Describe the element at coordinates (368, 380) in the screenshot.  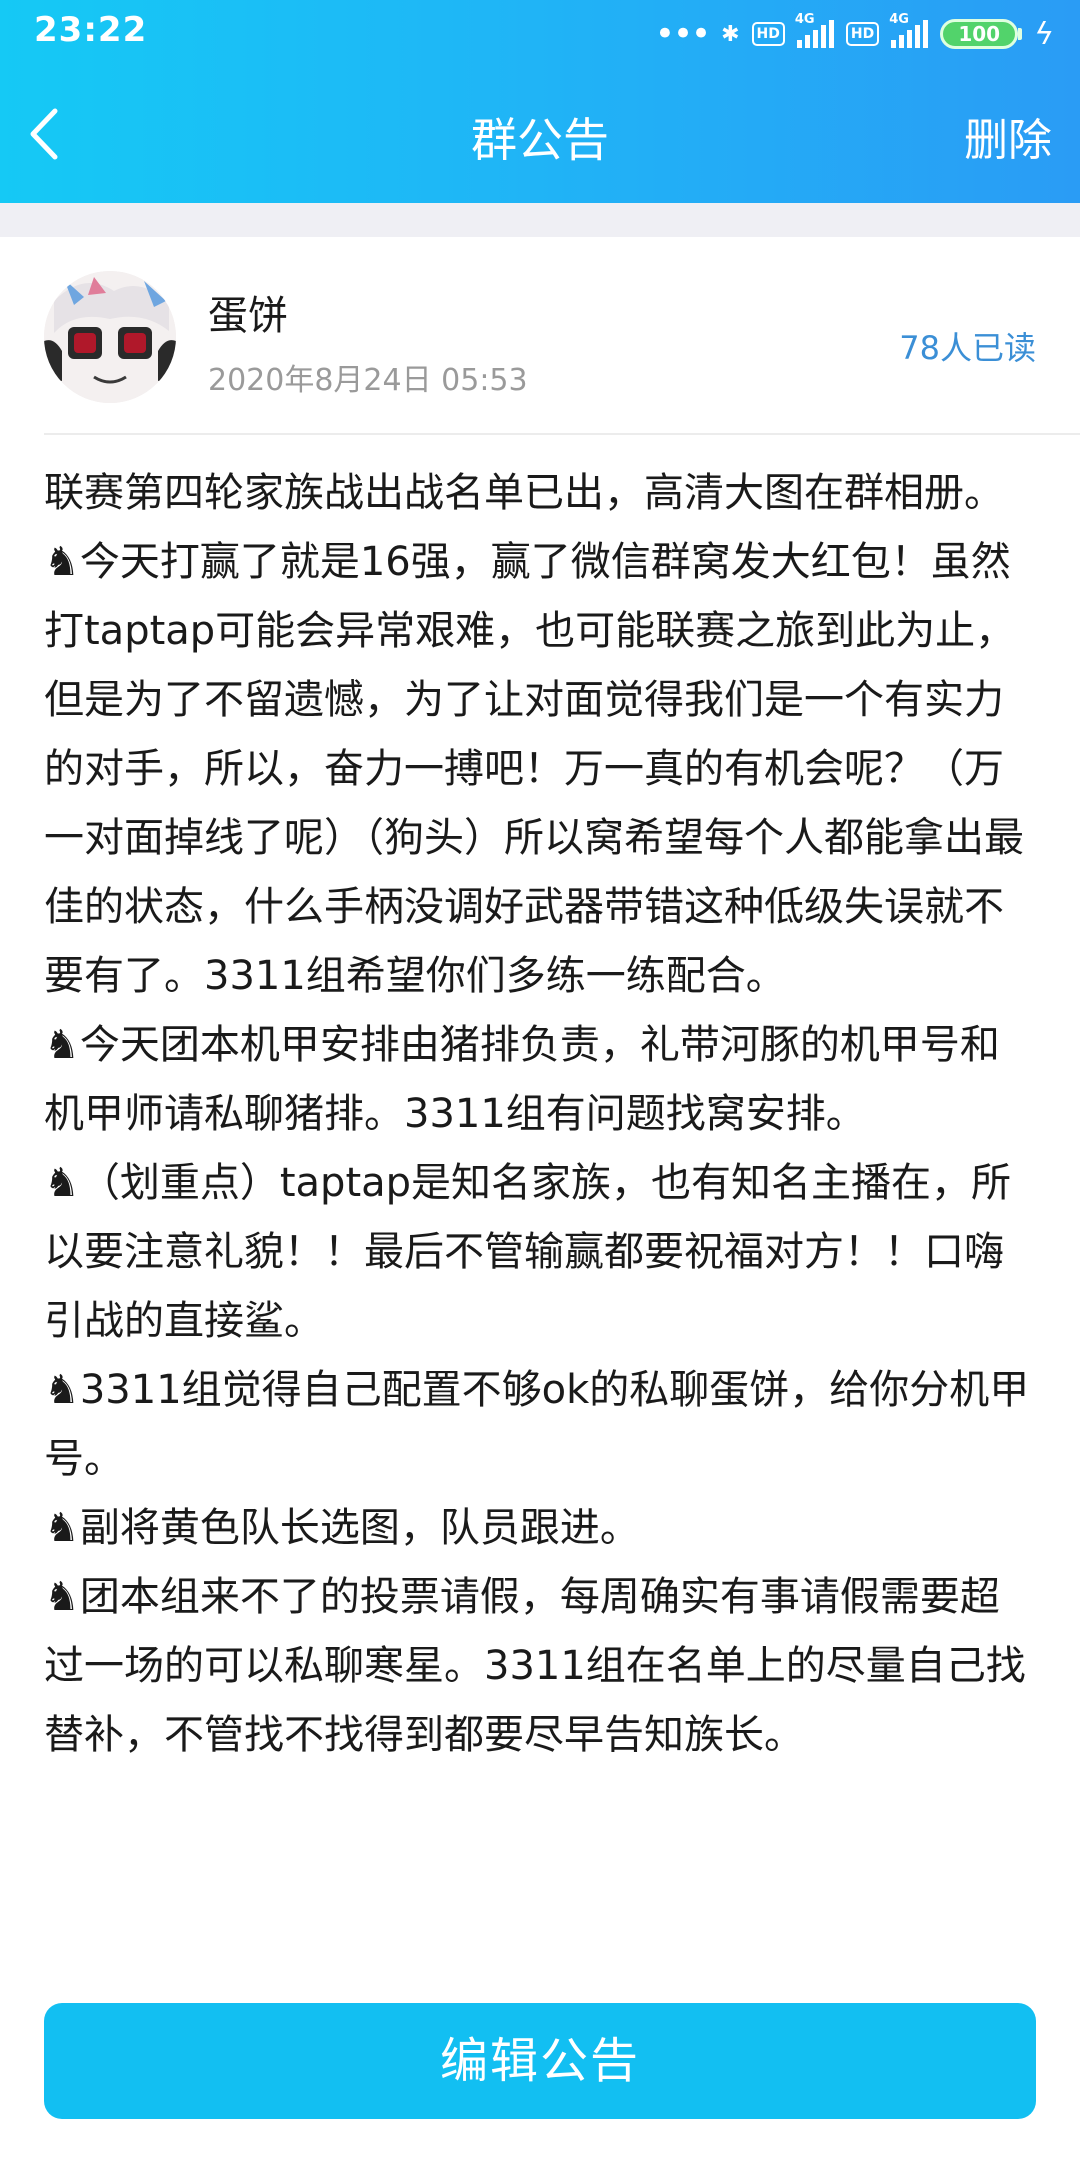
I see `post-datetime: 2020年8月24日 05:53` at that location.